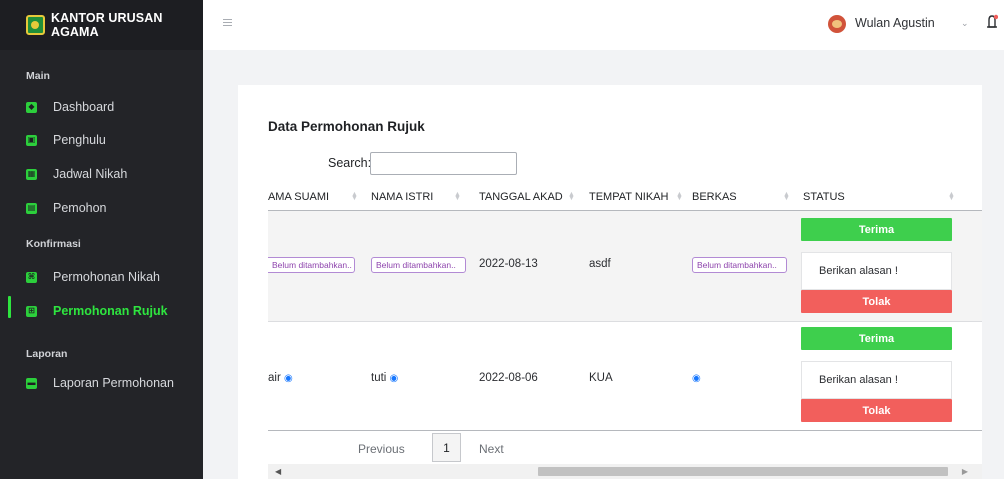 The width and height of the screenshot is (1004, 479). I want to click on nama-suami-text: air, so click(274, 378).